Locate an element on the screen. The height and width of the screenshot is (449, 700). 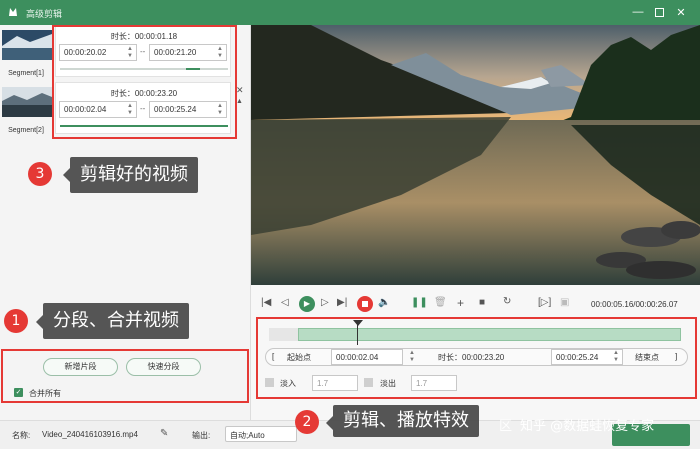
segment-2-move-icon: ▲ is located at coordinates (239, 101).